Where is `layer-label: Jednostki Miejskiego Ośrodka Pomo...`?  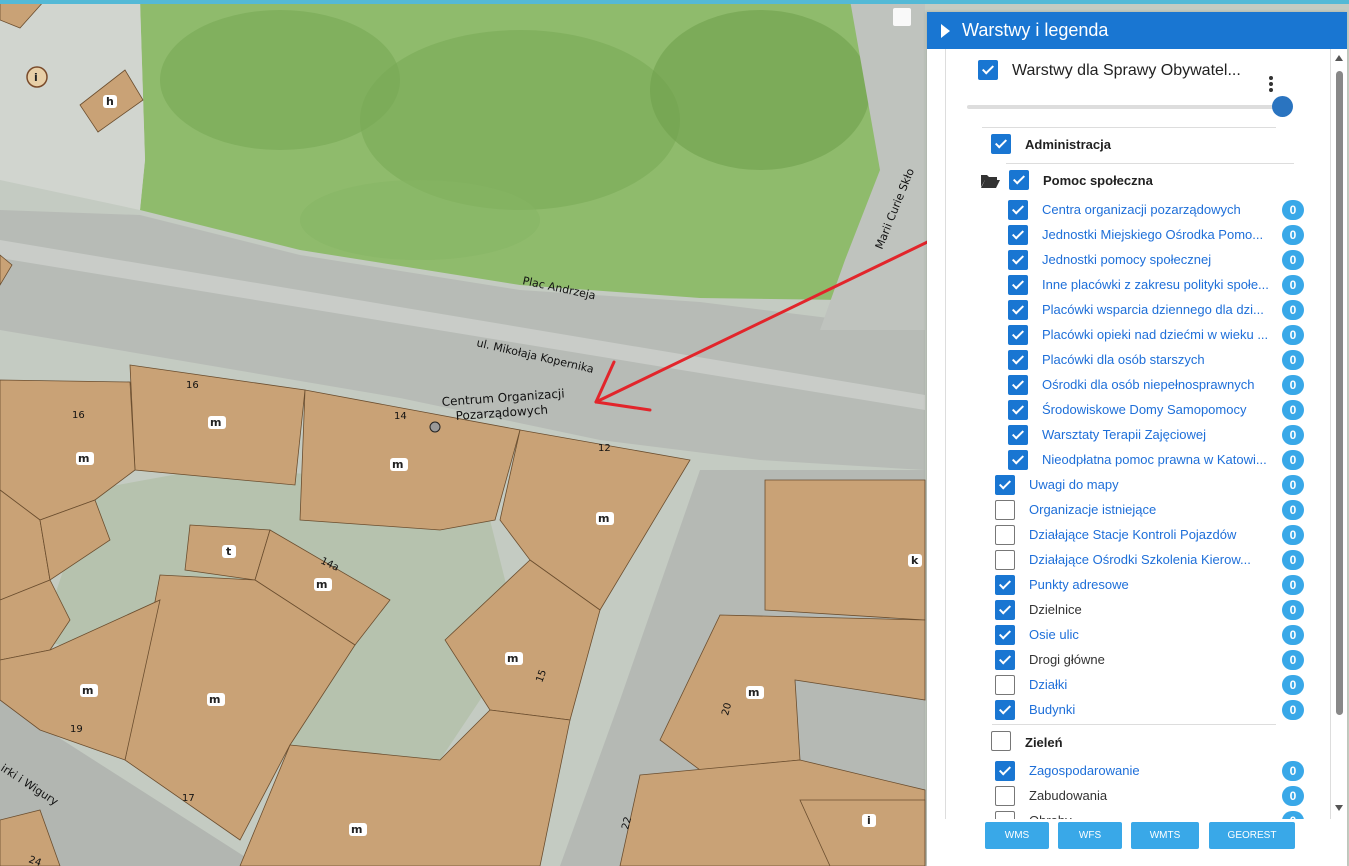
layer-label: Jednostki Miejskiego Ośrodka Pomo... is located at coordinates (1159, 234).